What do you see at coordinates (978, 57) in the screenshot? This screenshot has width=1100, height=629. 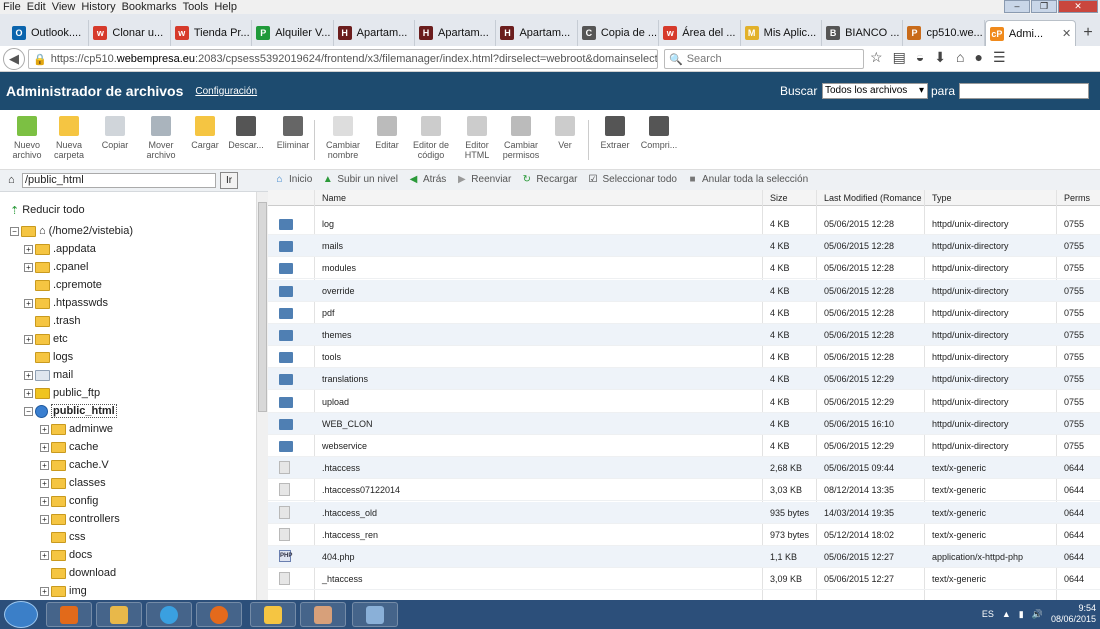 I see `chat-icon: ●` at bounding box center [978, 57].